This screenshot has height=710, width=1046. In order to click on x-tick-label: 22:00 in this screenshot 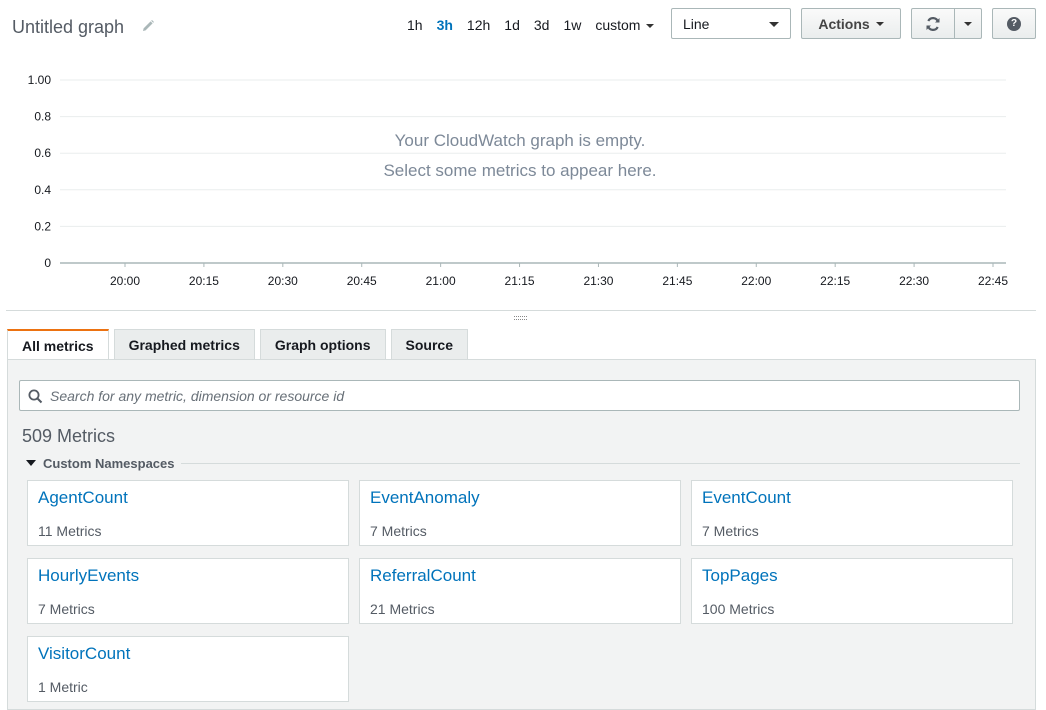, I will do `click(756, 281)`.